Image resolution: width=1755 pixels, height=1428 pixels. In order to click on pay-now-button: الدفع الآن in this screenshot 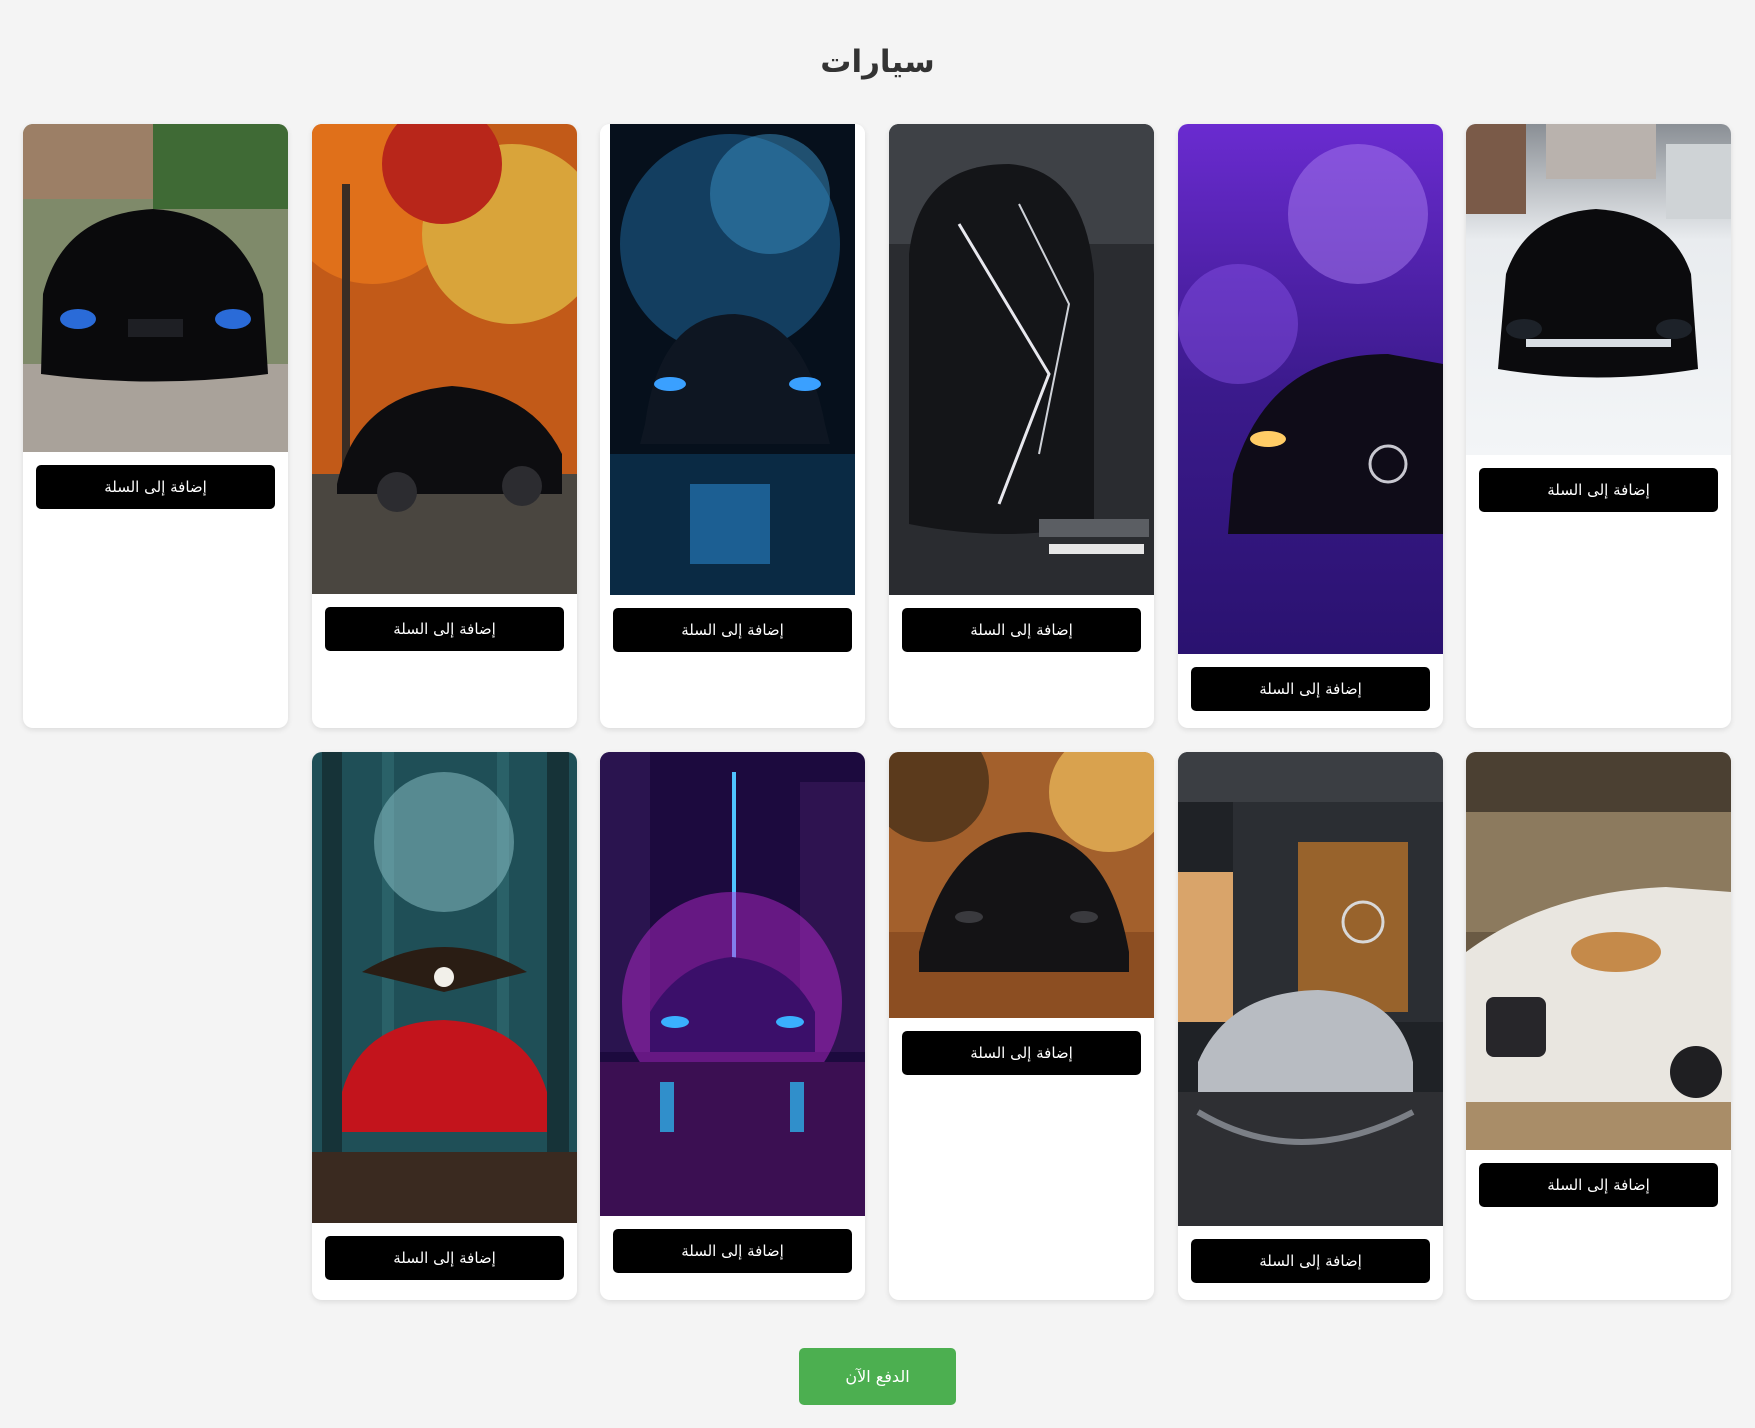, I will do `click(877, 1376)`.